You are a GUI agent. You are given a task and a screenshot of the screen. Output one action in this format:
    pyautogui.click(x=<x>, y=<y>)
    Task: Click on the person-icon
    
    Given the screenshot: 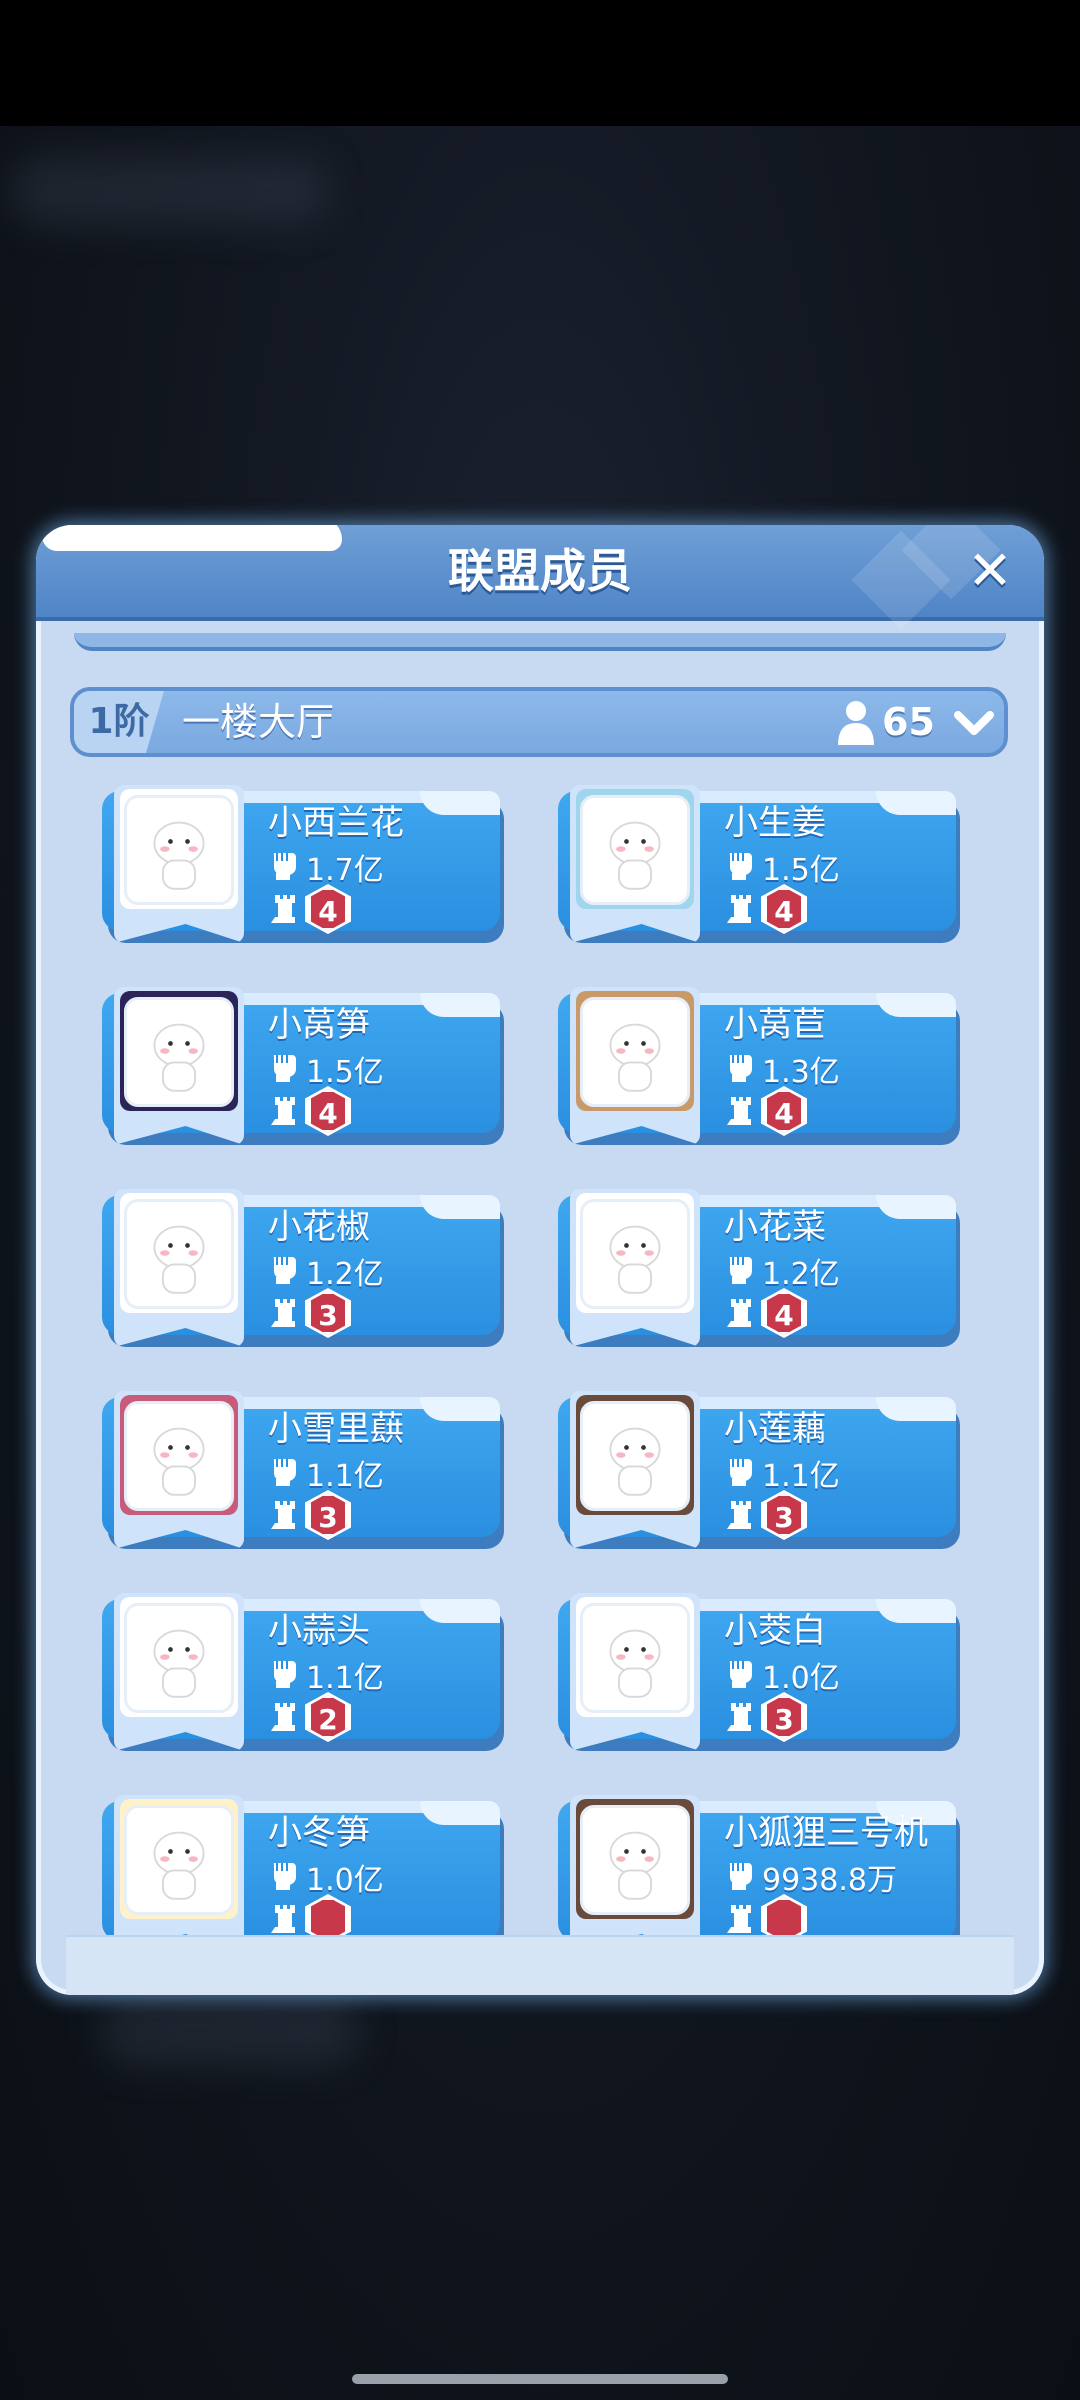 What is the action you would take?
    pyautogui.click(x=856, y=723)
    